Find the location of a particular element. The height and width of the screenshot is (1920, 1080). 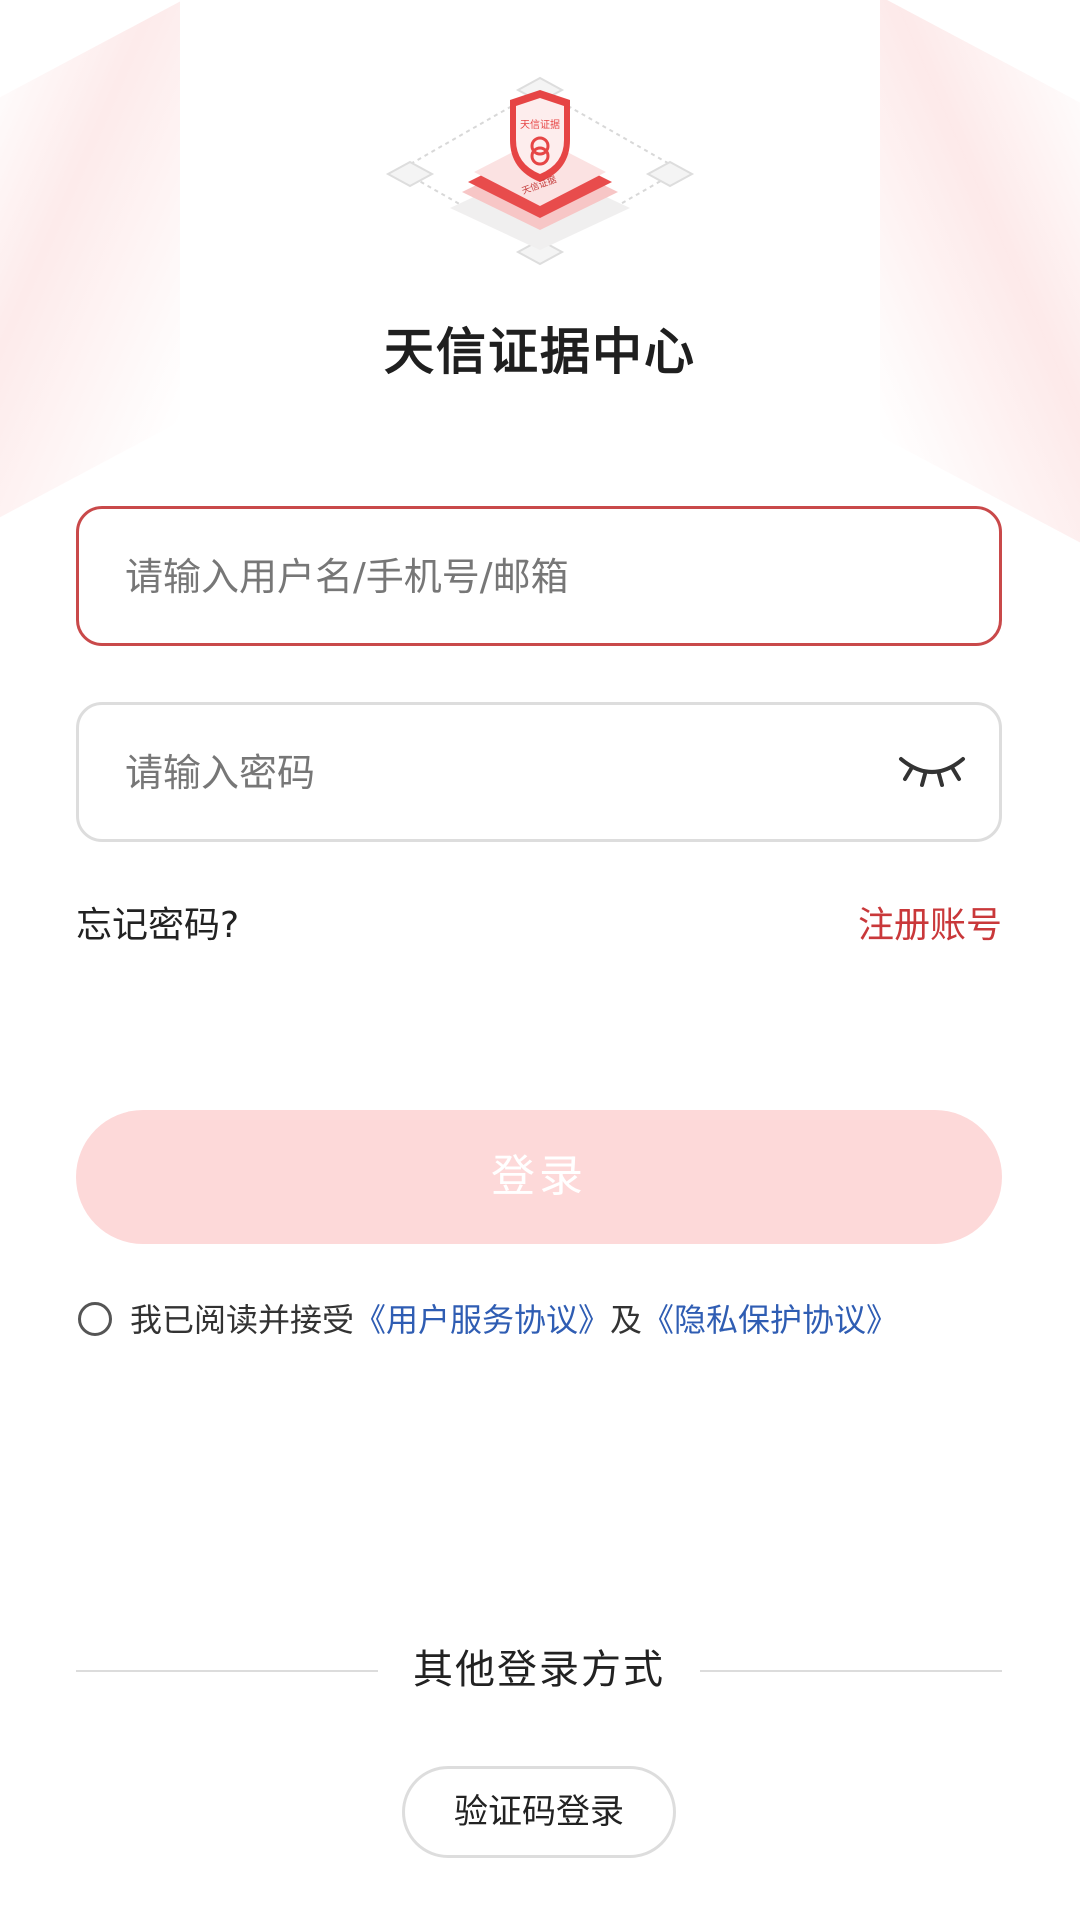

page-title: 天信证据中心 is located at coordinates (540, 352).